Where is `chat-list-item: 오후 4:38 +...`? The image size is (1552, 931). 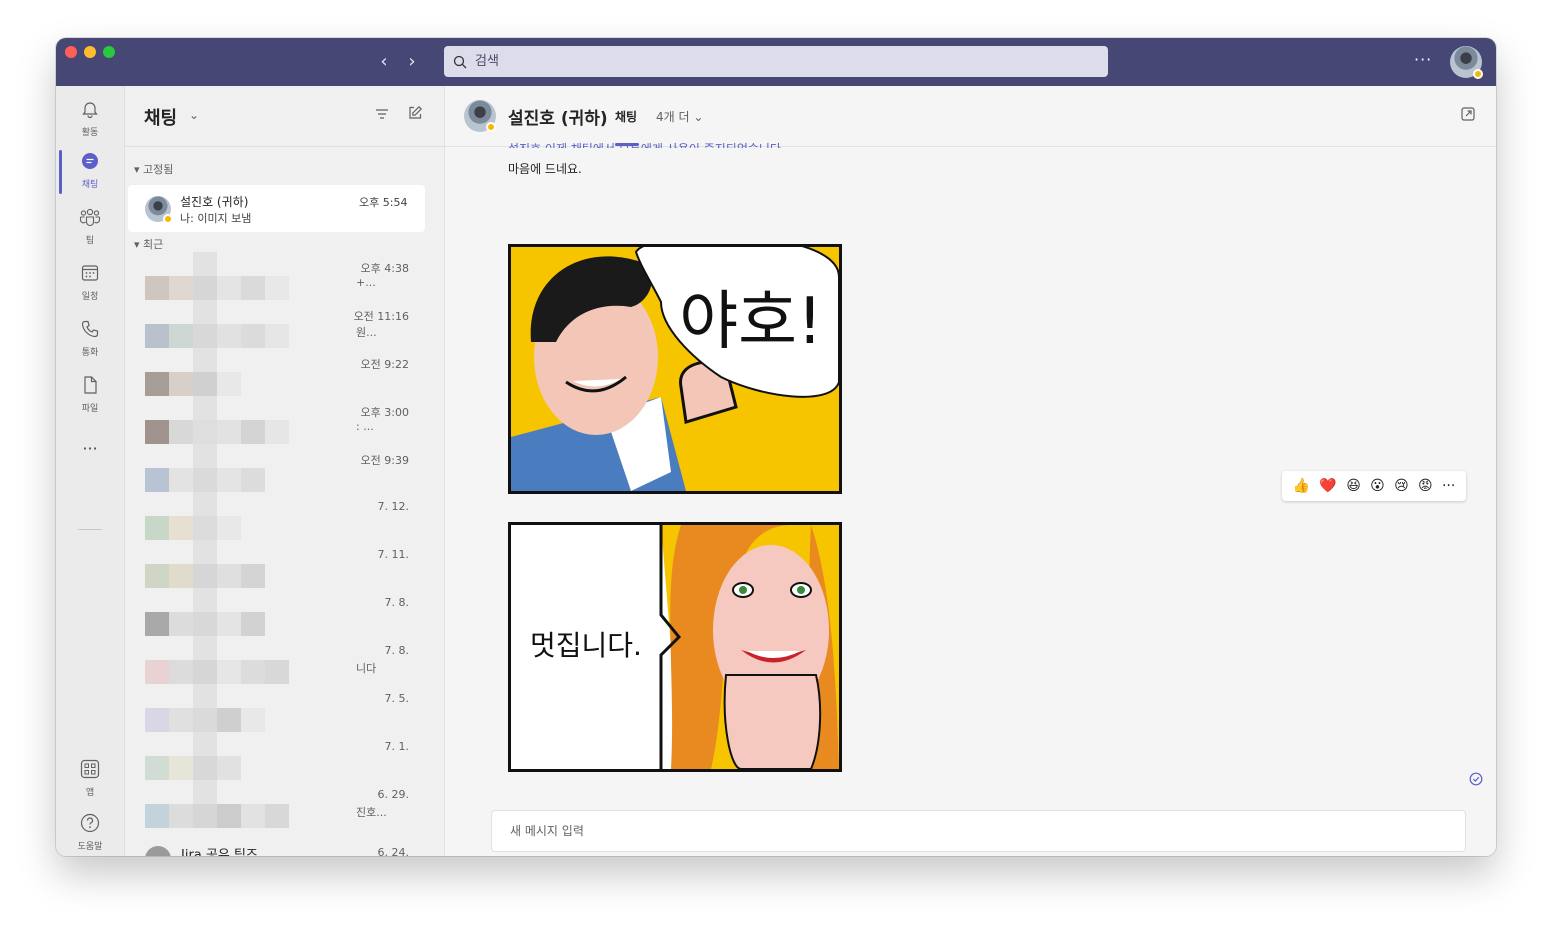 chat-list-item: 오후 4:38 +... is located at coordinates (284, 276).